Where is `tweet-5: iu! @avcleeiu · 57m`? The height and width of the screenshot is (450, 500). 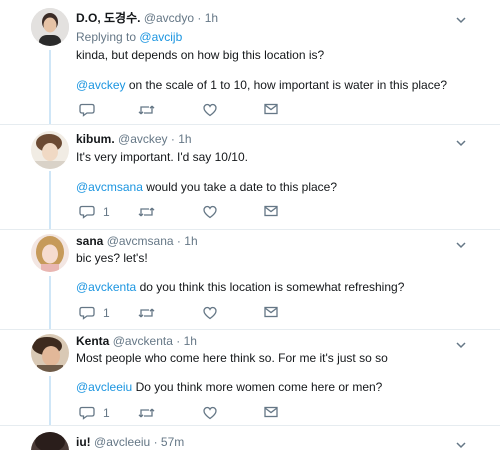 tweet-5: iu! @avcleeiu · 57m is located at coordinates (250, 438).